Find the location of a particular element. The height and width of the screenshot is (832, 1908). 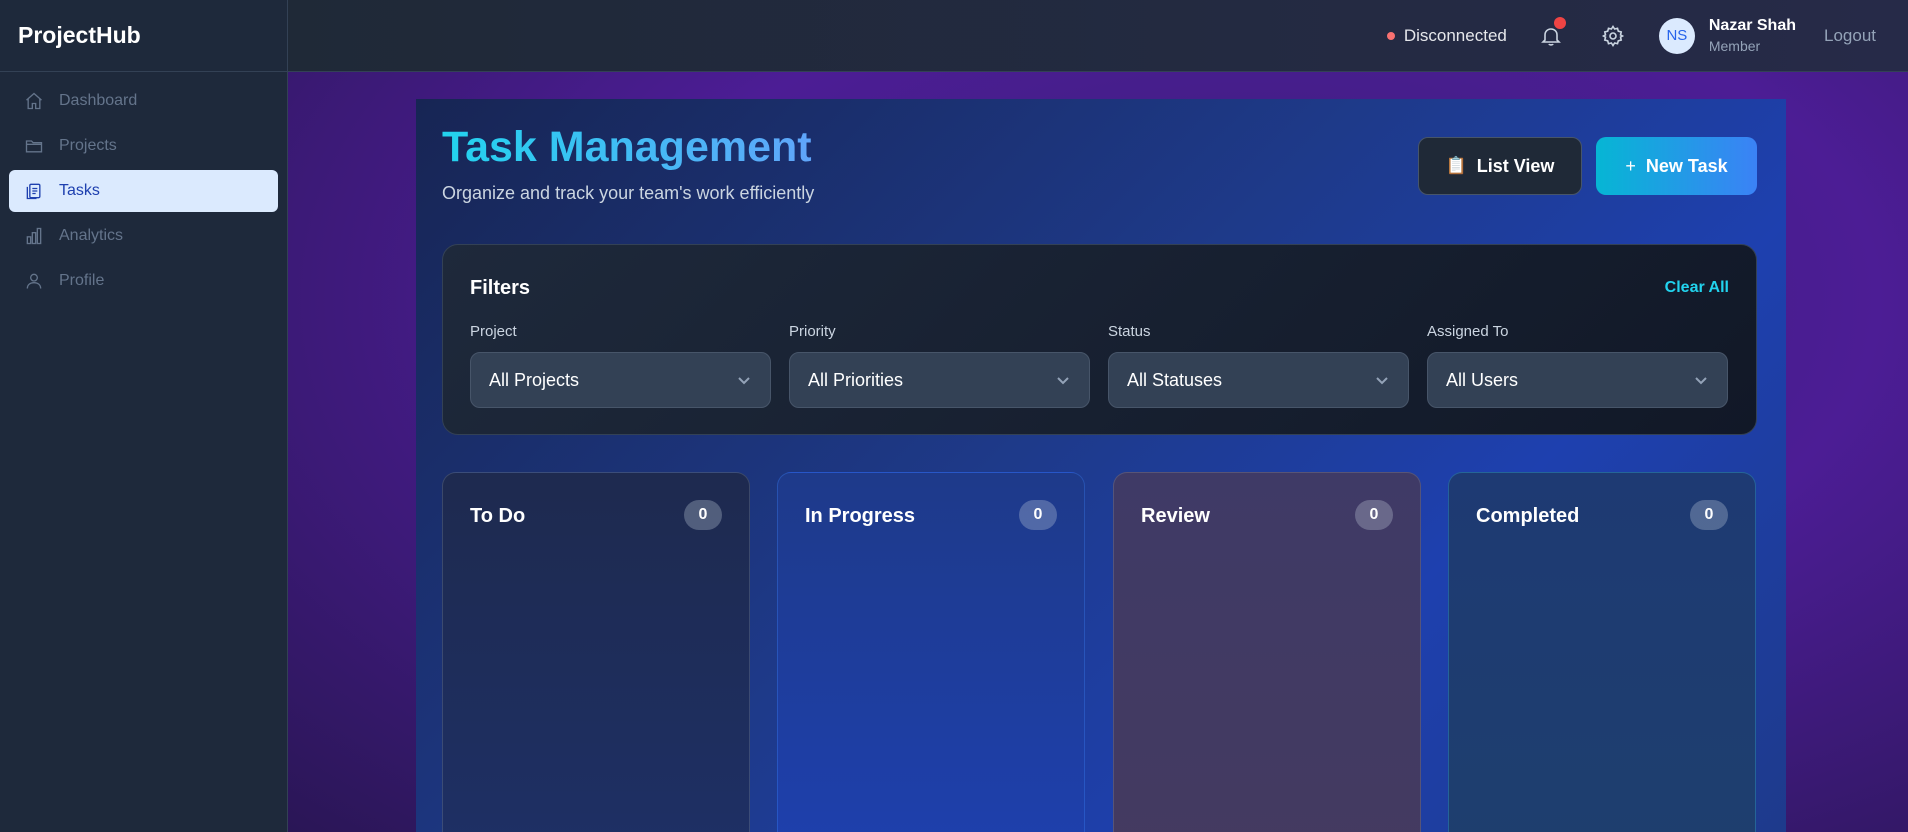

sidebar-item-label: Profile is located at coordinates (82, 280).